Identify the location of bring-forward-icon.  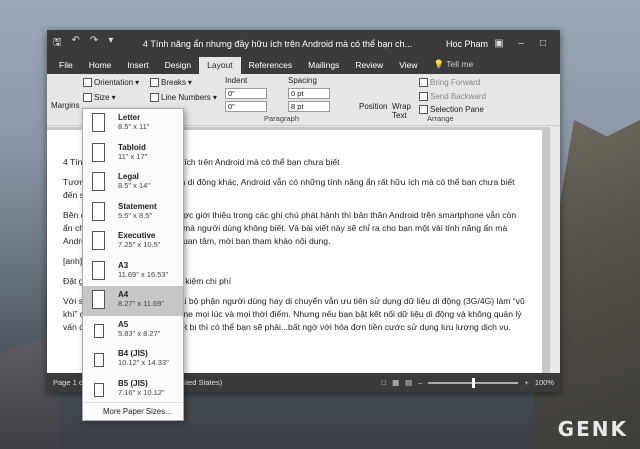
(423, 82).